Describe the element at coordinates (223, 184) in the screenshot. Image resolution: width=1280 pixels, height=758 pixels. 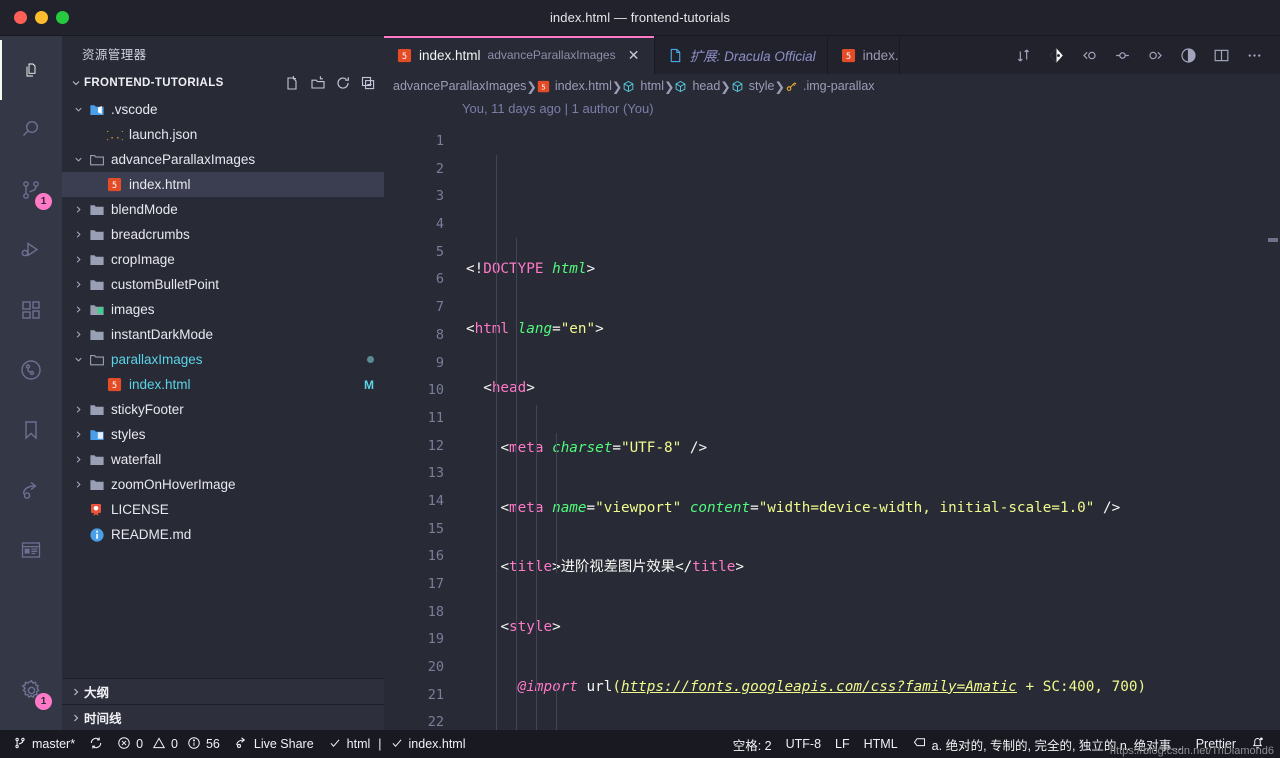
I see `tree-item-index-html: 5 index.html` at that location.